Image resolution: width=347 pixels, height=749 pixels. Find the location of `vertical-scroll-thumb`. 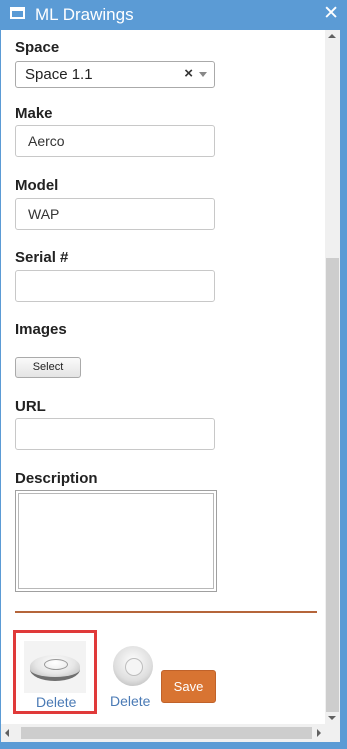

vertical-scroll-thumb is located at coordinates (332, 485).